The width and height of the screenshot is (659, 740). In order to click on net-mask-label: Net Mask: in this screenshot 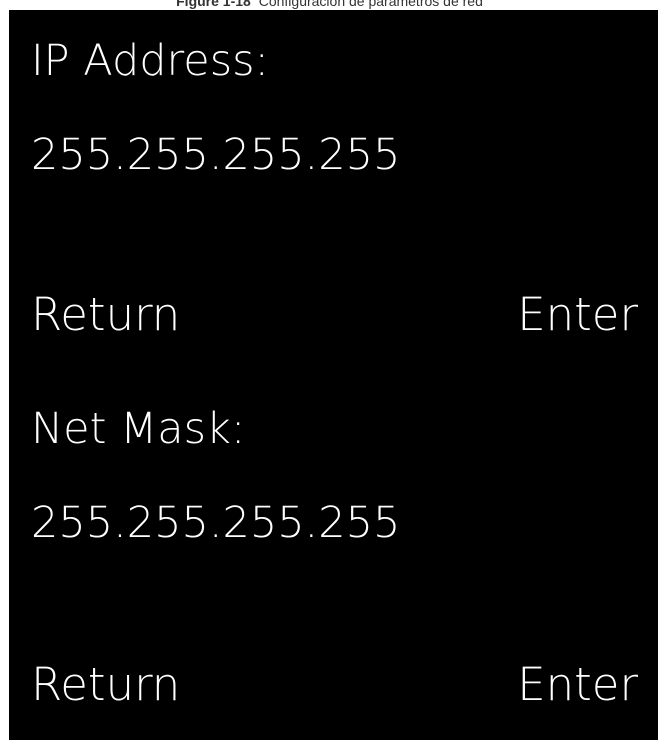, I will do `click(138, 429)`.